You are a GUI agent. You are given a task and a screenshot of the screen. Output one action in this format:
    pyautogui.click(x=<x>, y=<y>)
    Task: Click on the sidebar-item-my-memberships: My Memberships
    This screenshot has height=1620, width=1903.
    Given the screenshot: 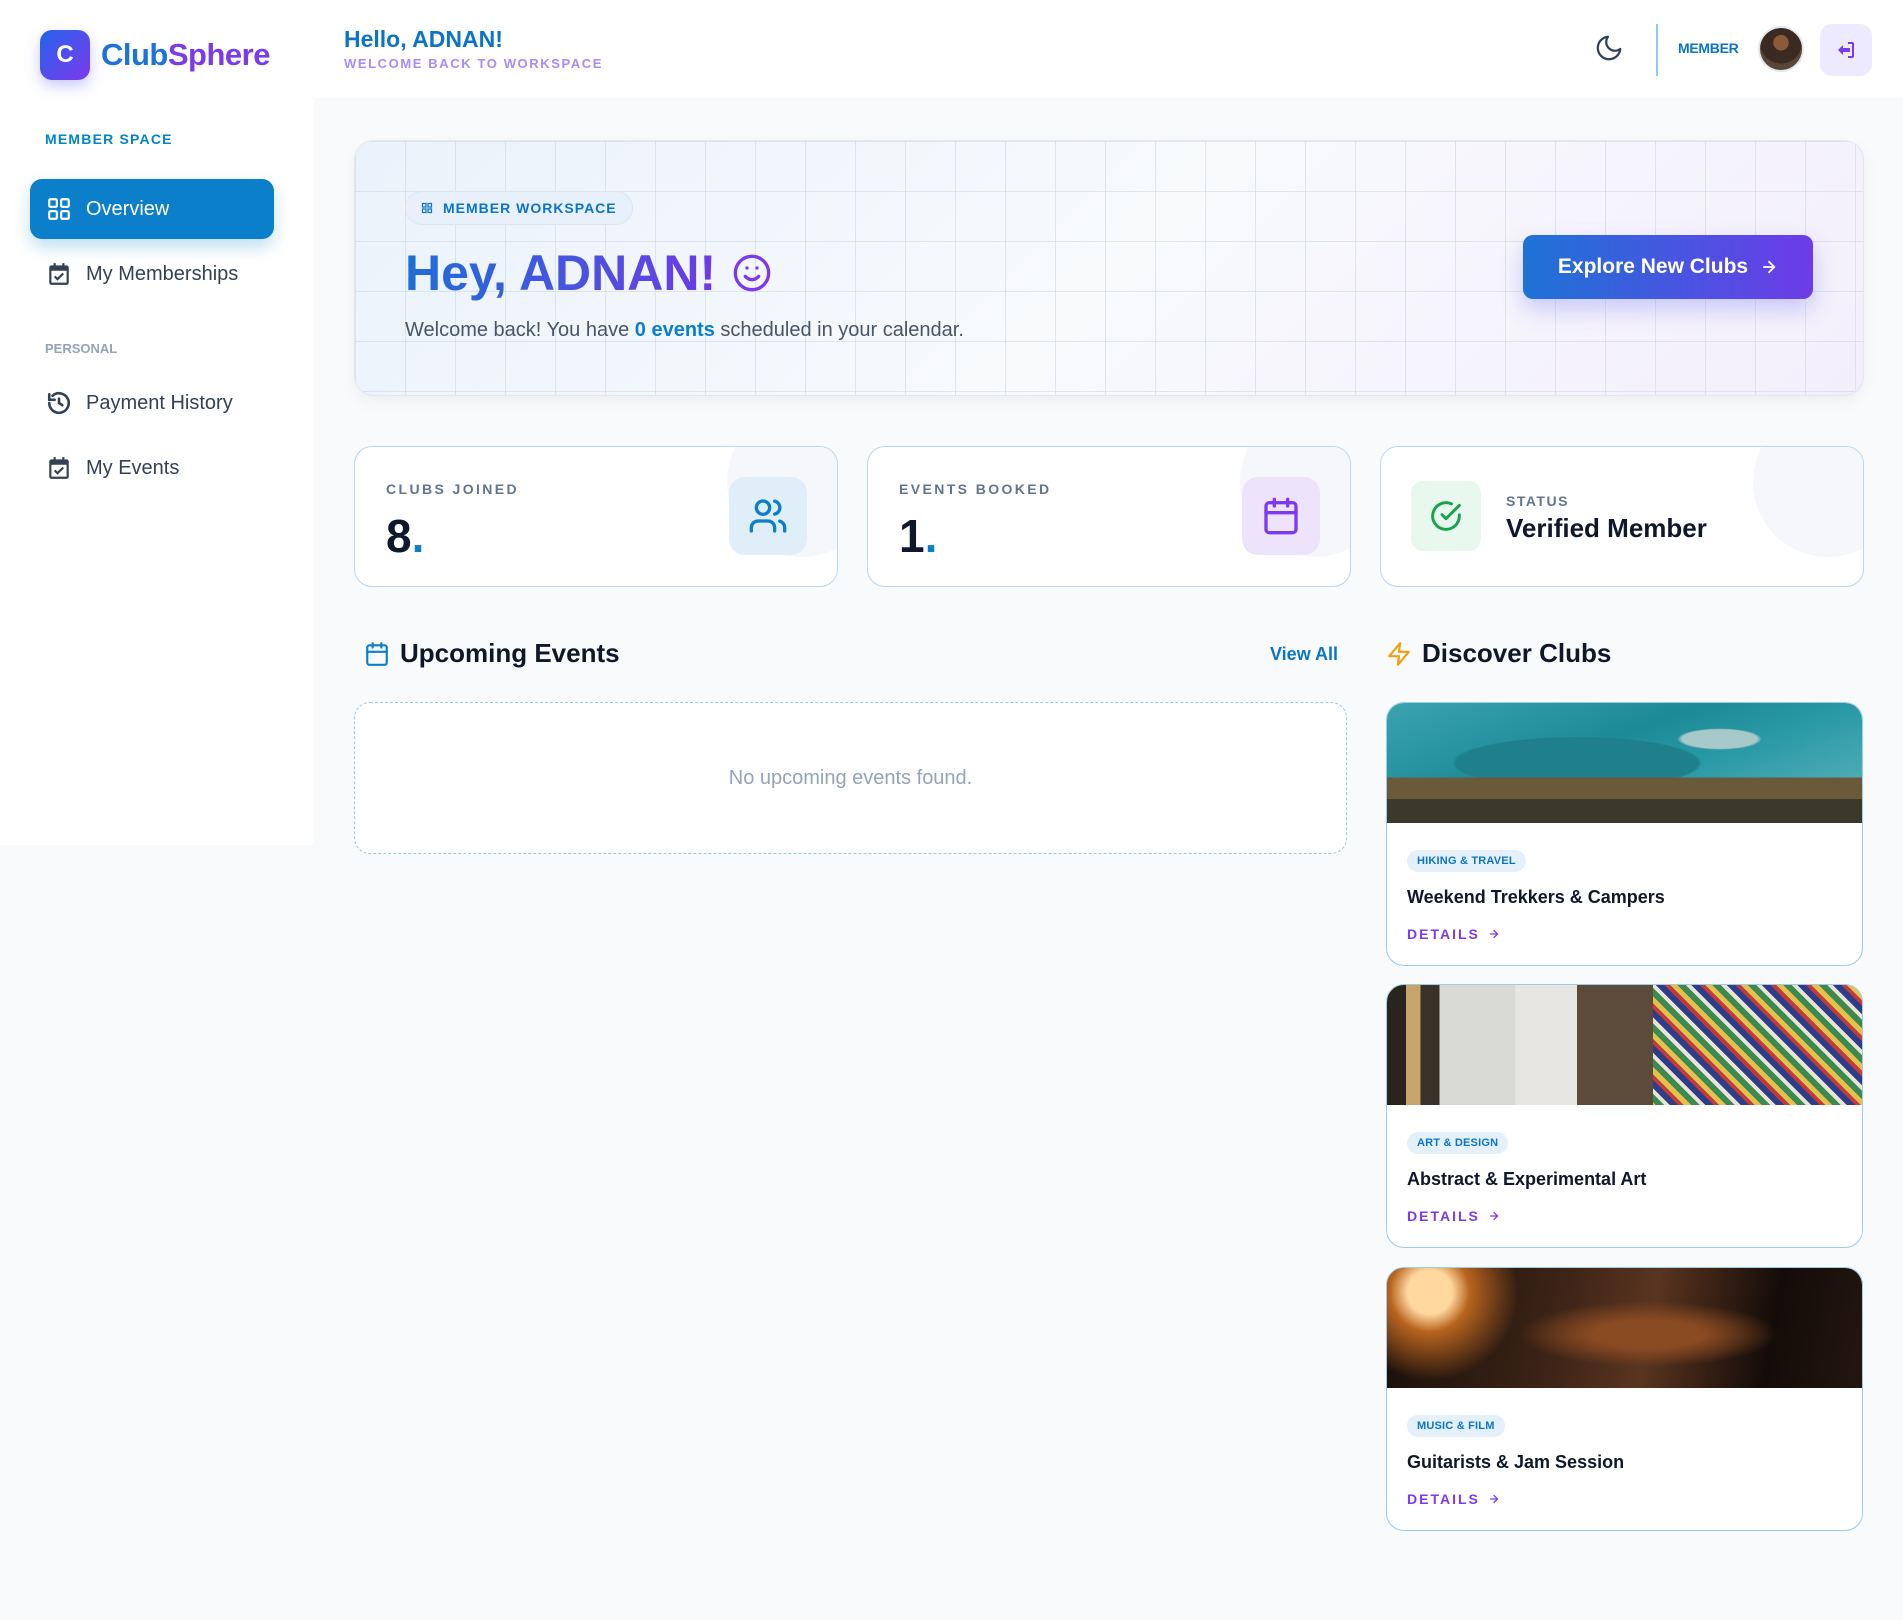 What is the action you would take?
    pyautogui.click(x=152, y=274)
    